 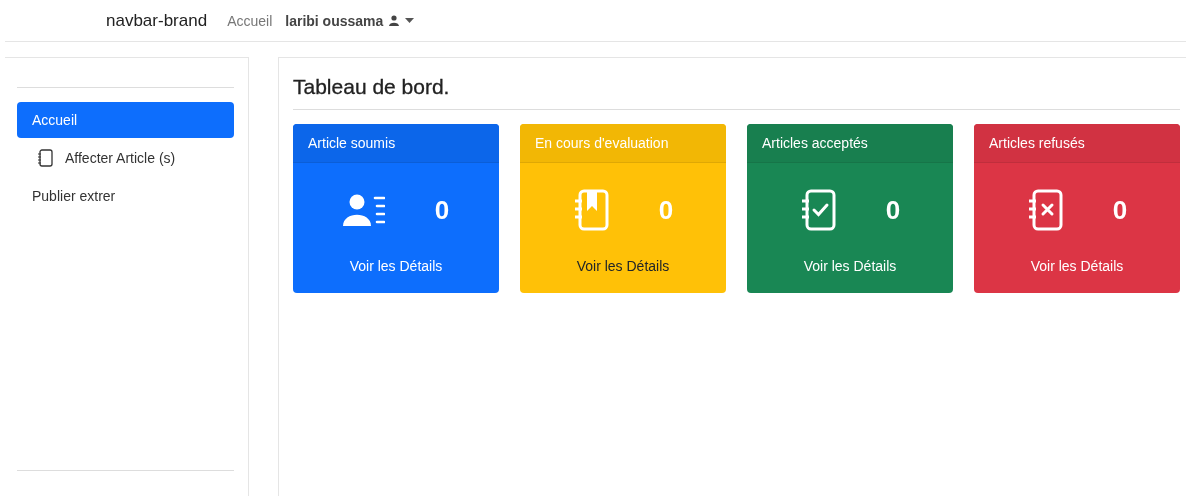 What do you see at coordinates (125, 158) in the screenshot?
I see `sidebar-item: Affecter Article (s)` at bounding box center [125, 158].